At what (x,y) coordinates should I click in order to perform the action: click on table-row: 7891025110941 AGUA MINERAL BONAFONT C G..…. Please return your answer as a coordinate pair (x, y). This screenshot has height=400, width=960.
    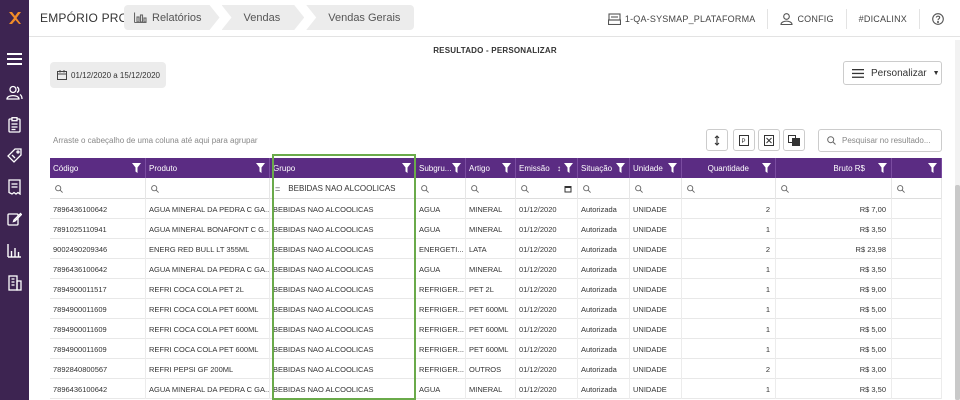
    Looking at the image, I should click on (496, 229).